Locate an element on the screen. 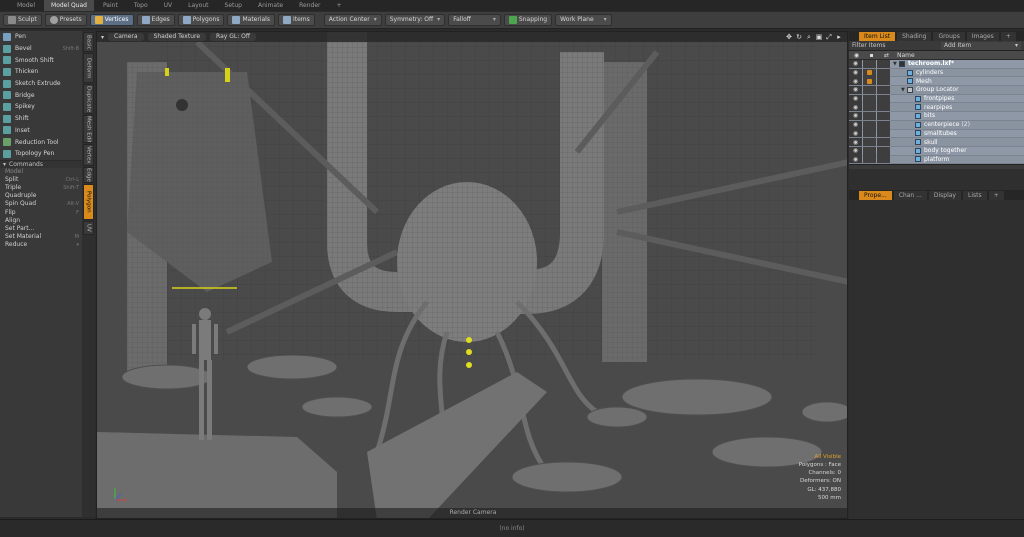  layout-tab-model-quad: Model Quad is located at coordinates (69, 5).